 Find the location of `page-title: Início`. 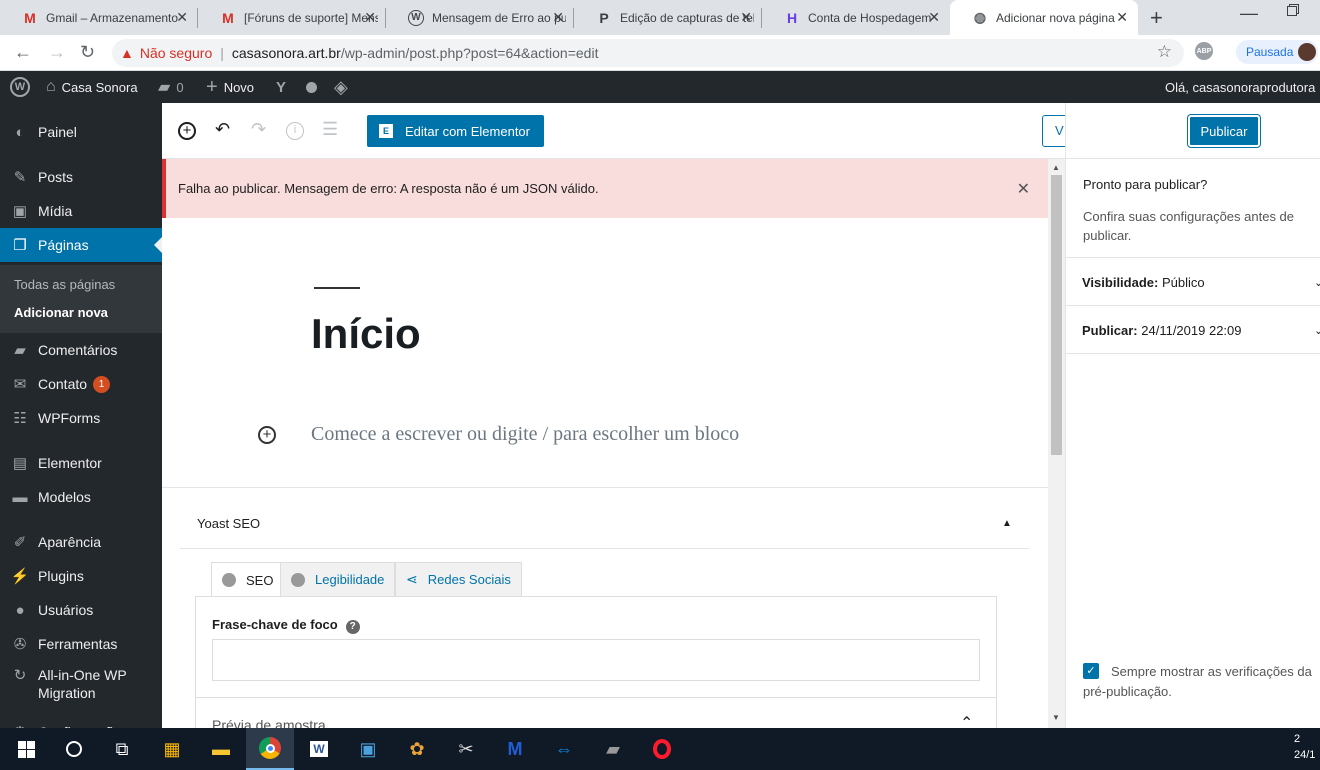

page-title: Início is located at coordinates (366, 334).